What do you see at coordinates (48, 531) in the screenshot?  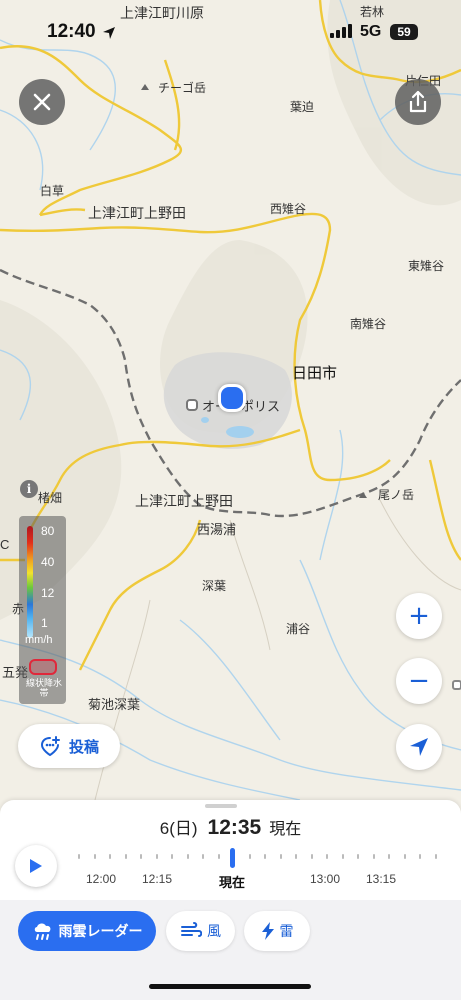 I see `legend-level: 80` at bounding box center [48, 531].